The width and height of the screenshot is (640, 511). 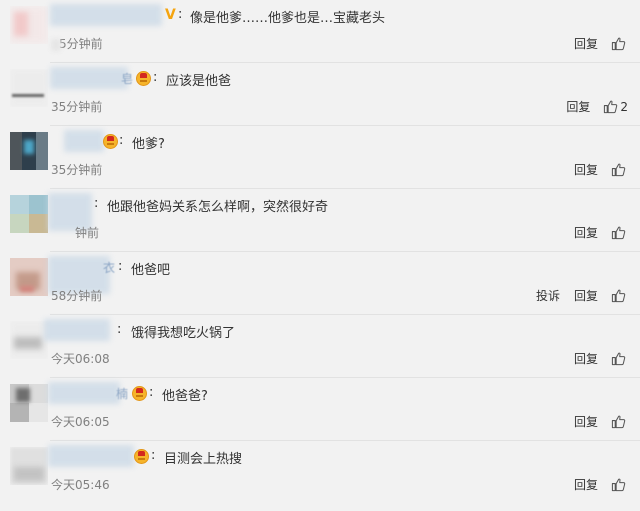 What do you see at coordinates (185, 396) in the screenshot?
I see `comment-text: 他爸爸?` at bounding box center [185, 396].